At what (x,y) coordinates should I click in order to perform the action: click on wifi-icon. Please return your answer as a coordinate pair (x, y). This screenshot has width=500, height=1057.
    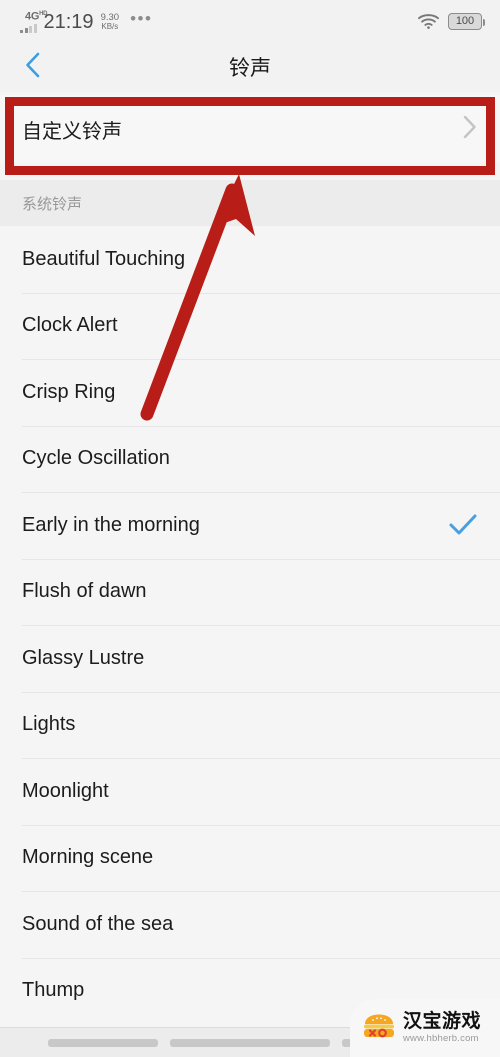
    Looking at the image, I should click on (428, 21).